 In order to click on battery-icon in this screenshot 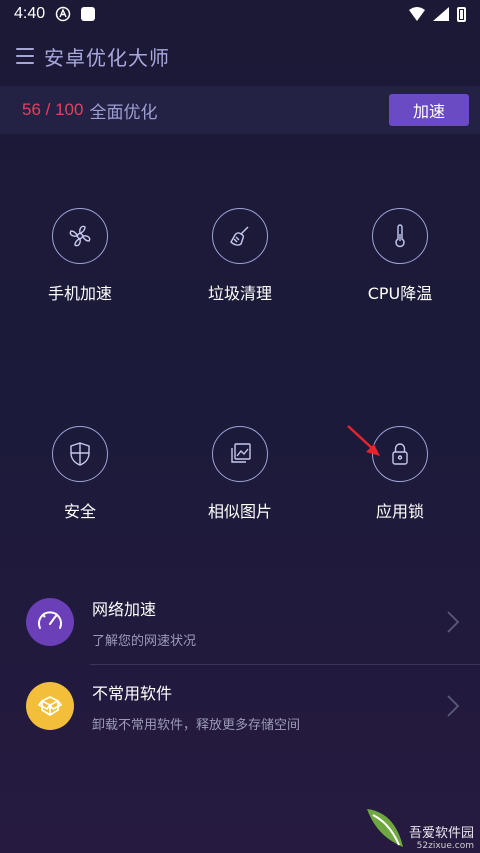, I will do `click(461, 14)`.